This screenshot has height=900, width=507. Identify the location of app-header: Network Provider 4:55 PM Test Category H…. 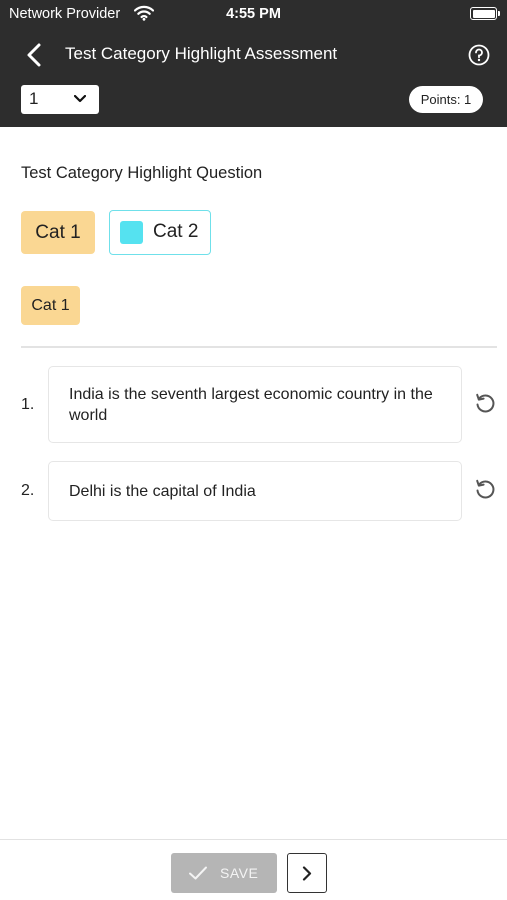
(253, 63).